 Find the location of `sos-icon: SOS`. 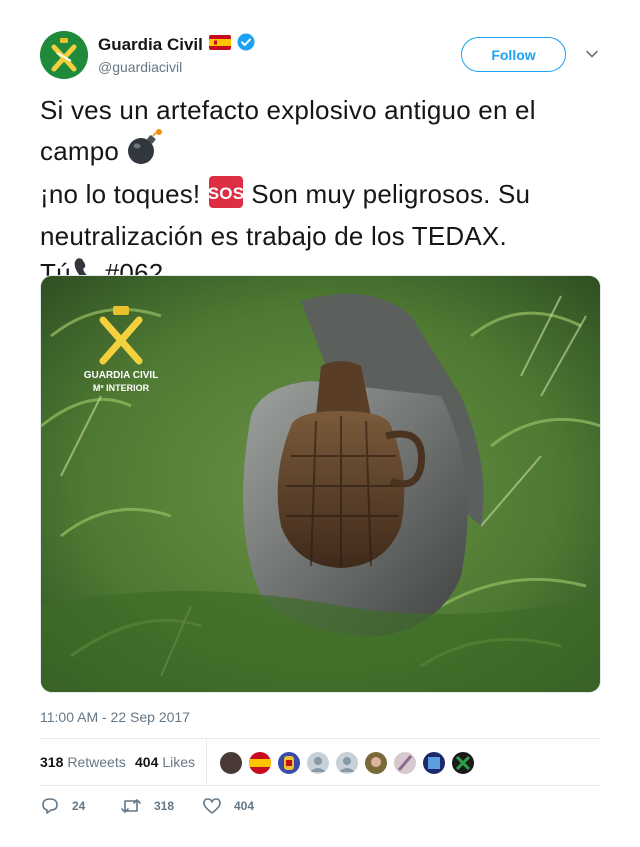

sos-icon: SOS is located at coordinates (226, 196).